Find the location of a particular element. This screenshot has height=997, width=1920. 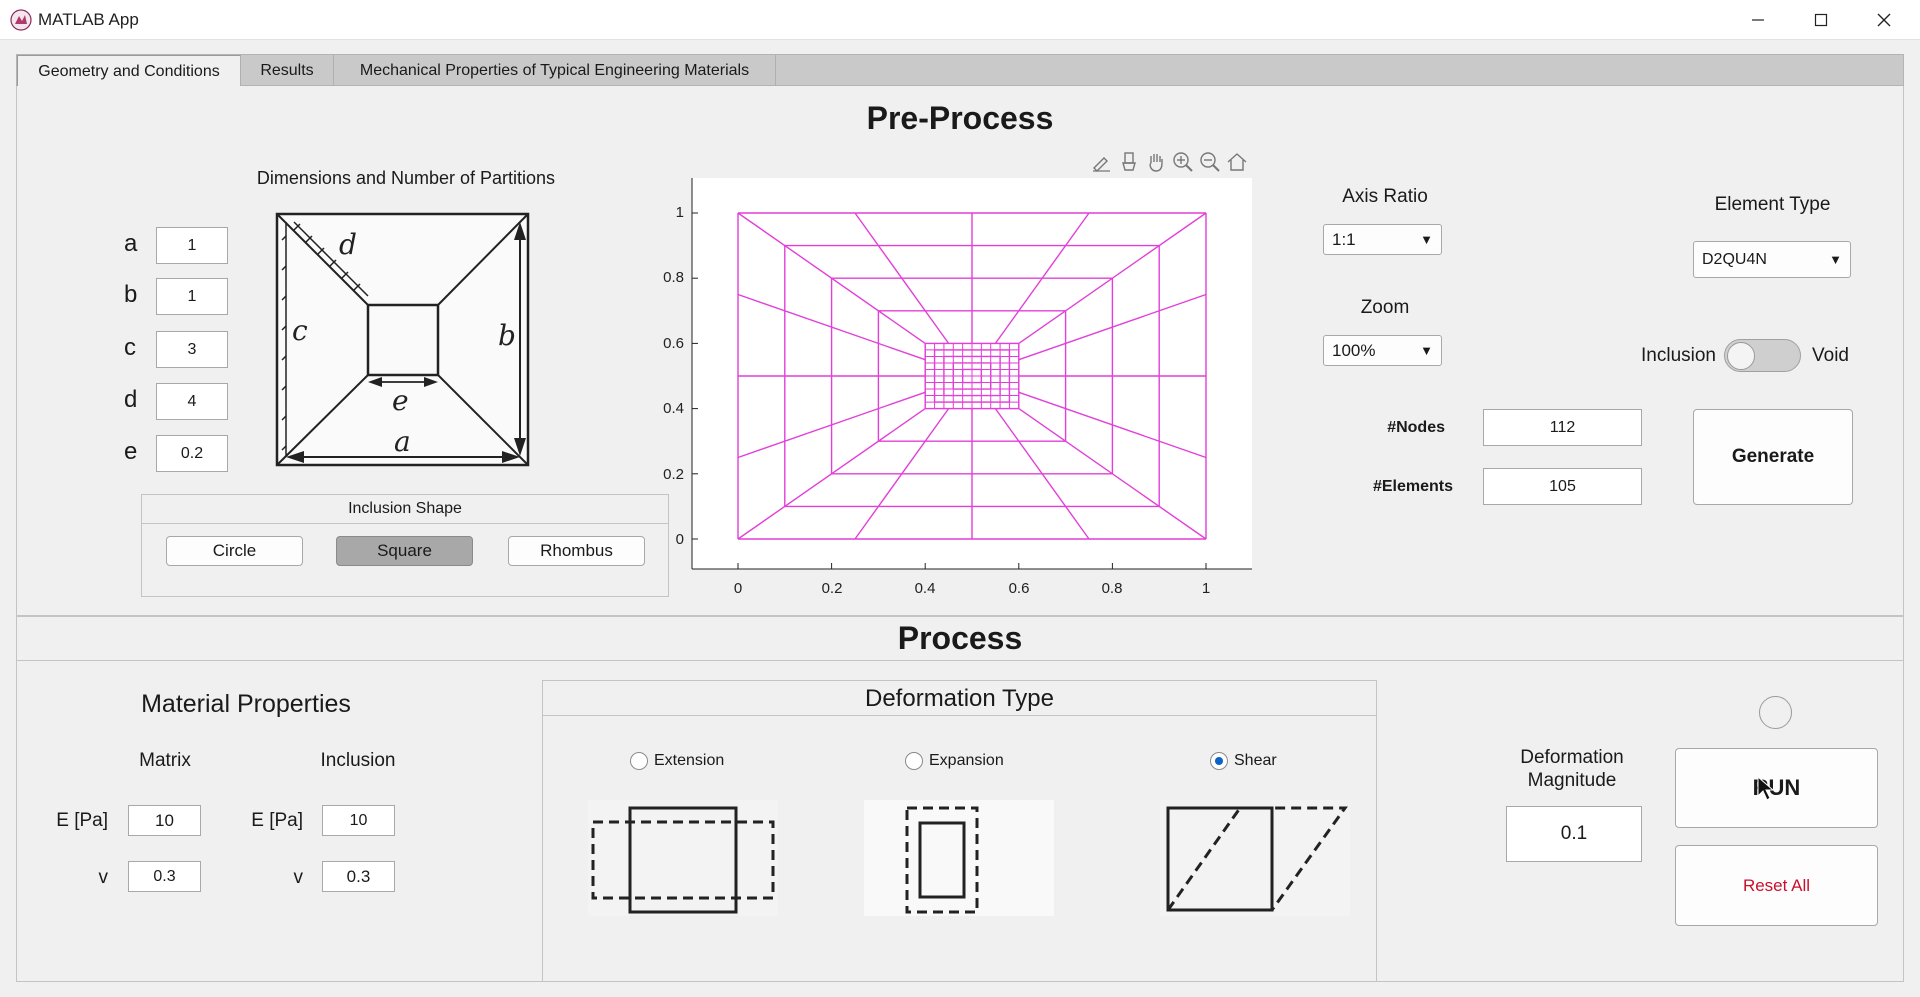

preprocess-heading: Pre-Process is located at coordinates (960, 118).